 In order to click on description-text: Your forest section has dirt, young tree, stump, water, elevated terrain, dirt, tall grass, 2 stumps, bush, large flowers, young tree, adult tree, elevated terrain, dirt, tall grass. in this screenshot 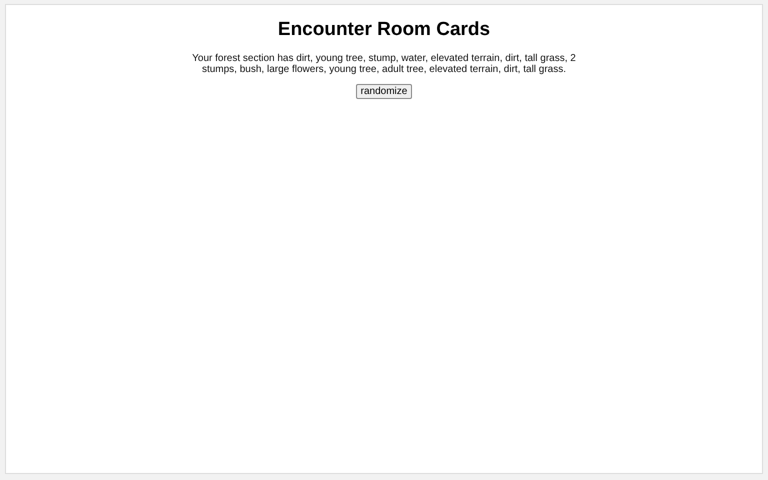, I will do `click(384, 64)`.